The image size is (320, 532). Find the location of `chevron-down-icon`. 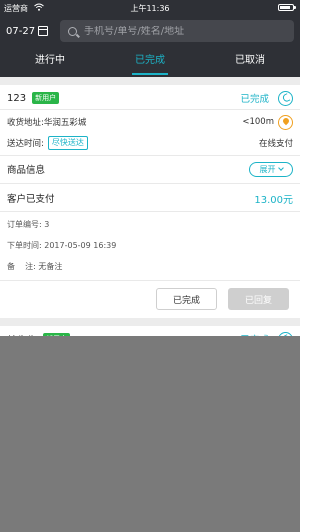

chevron-down-icon is located at coordinates (280, 168).